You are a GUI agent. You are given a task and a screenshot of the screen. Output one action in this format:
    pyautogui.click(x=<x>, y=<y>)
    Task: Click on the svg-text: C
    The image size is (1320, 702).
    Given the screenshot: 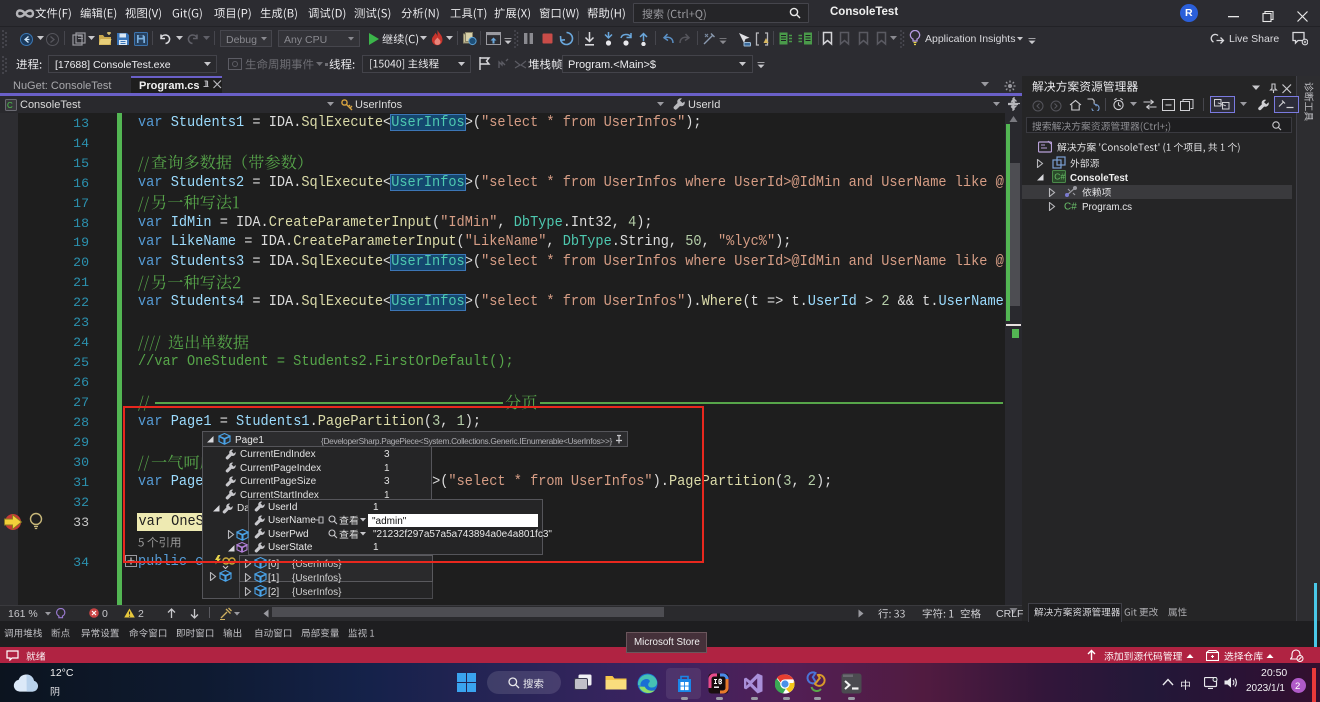 What is the action you would take?
    pyautogui.click(x=10, y=105)
    